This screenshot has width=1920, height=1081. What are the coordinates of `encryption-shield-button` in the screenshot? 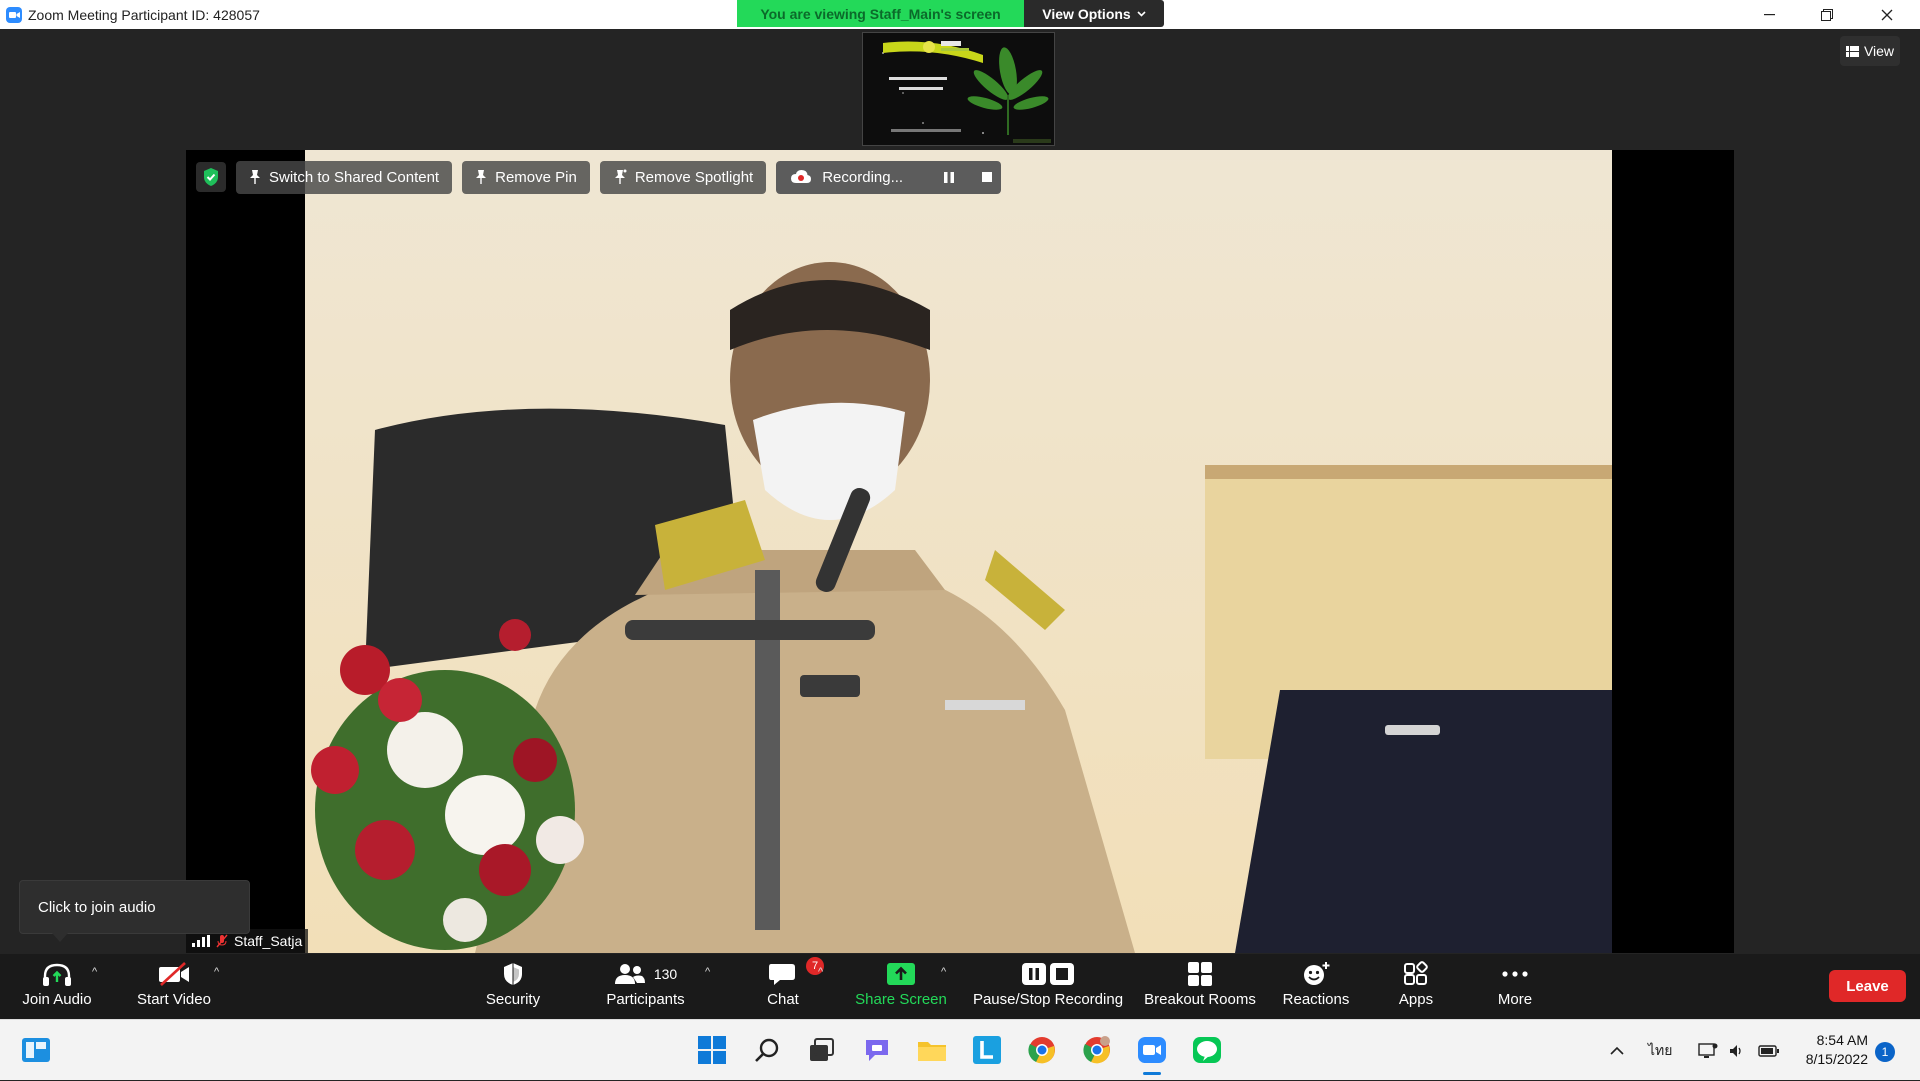 It's located at (211, 177).